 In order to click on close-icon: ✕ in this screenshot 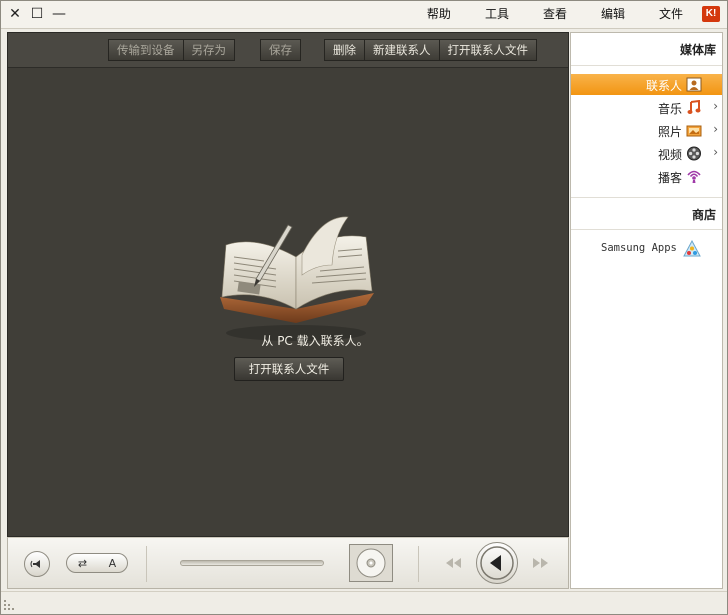, I will do `click(15, 14)`.